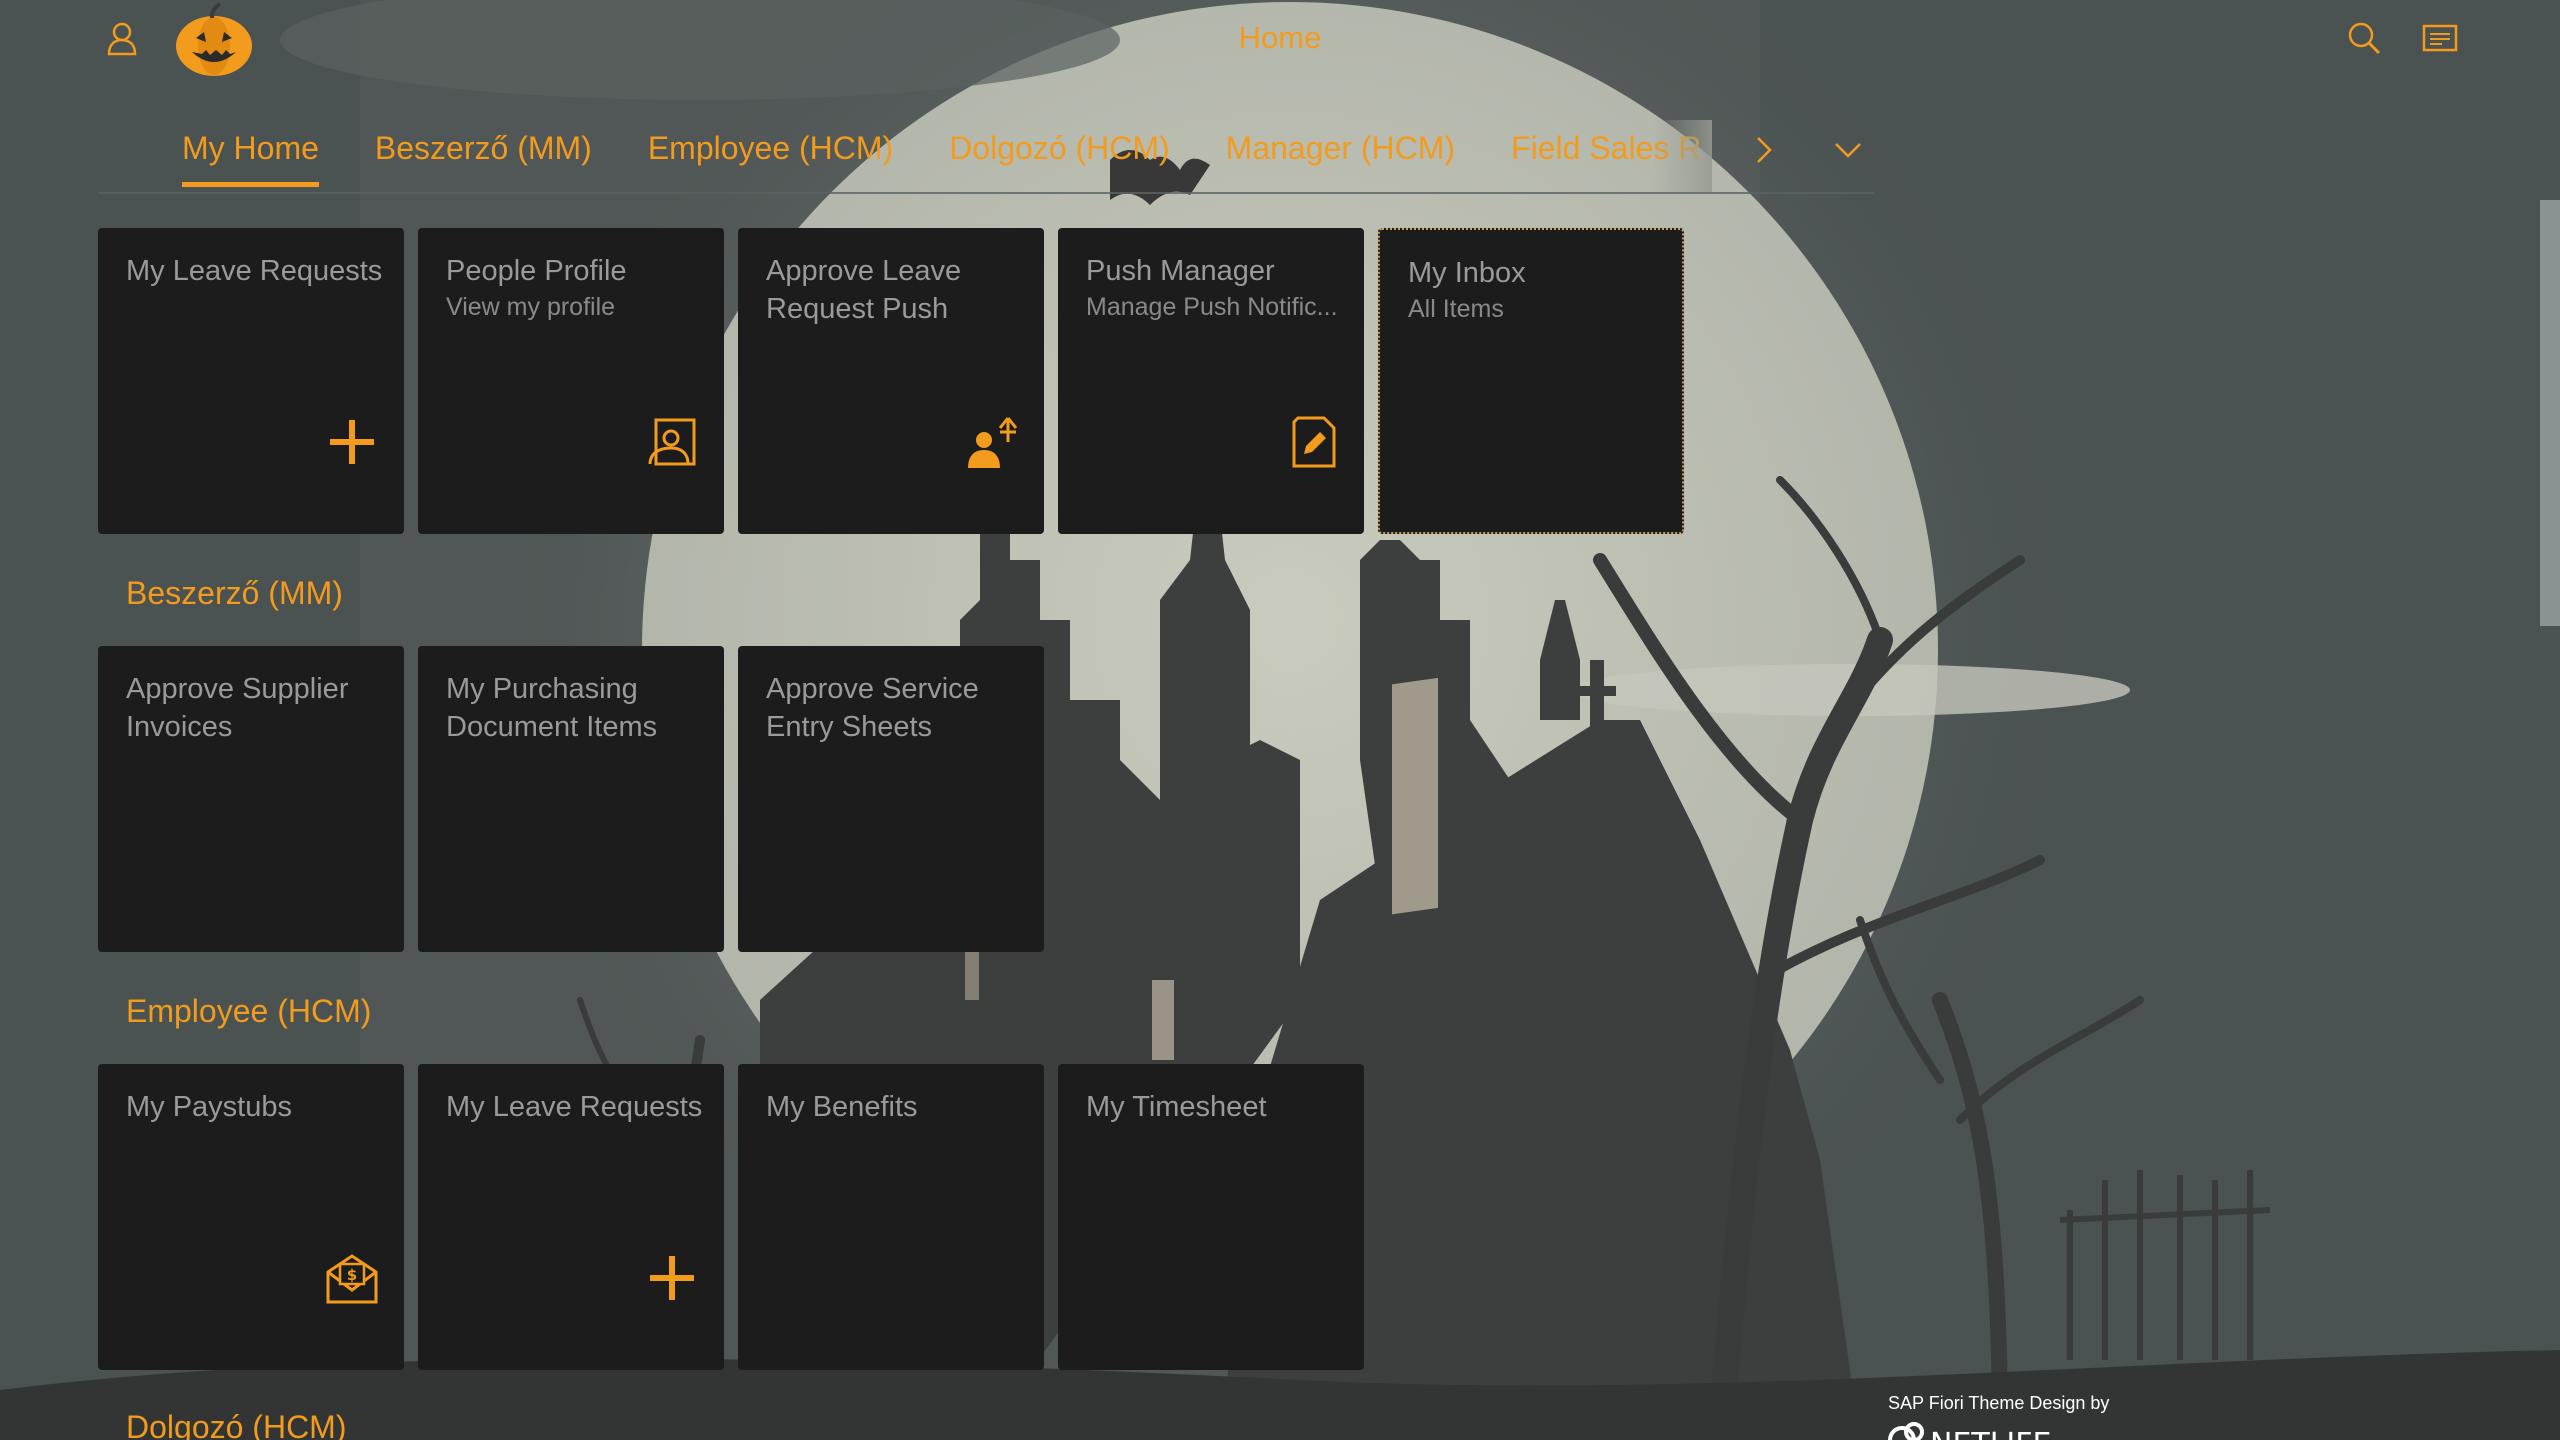 This screenshot has width=2560, height=1440. What do you see at coordinates (1467, 273) in the screenshot?
I see `tile-title: My Inbox` at bounding box center [1467, 273].